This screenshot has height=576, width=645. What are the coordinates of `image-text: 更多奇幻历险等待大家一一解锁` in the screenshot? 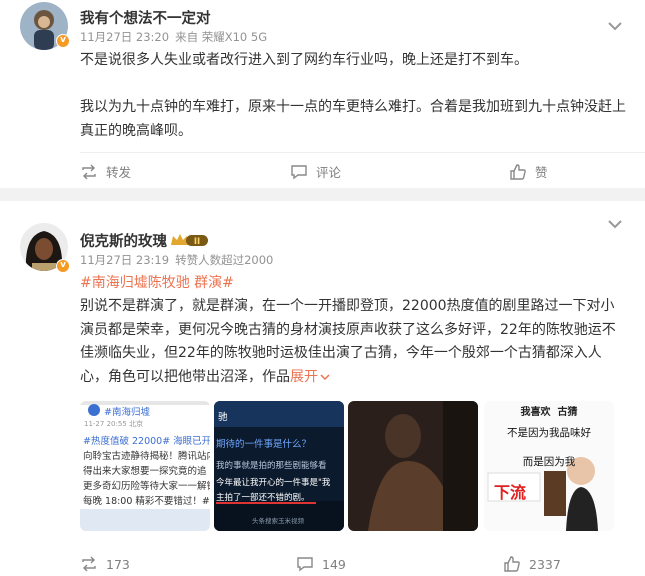 It's located at (146, 486).